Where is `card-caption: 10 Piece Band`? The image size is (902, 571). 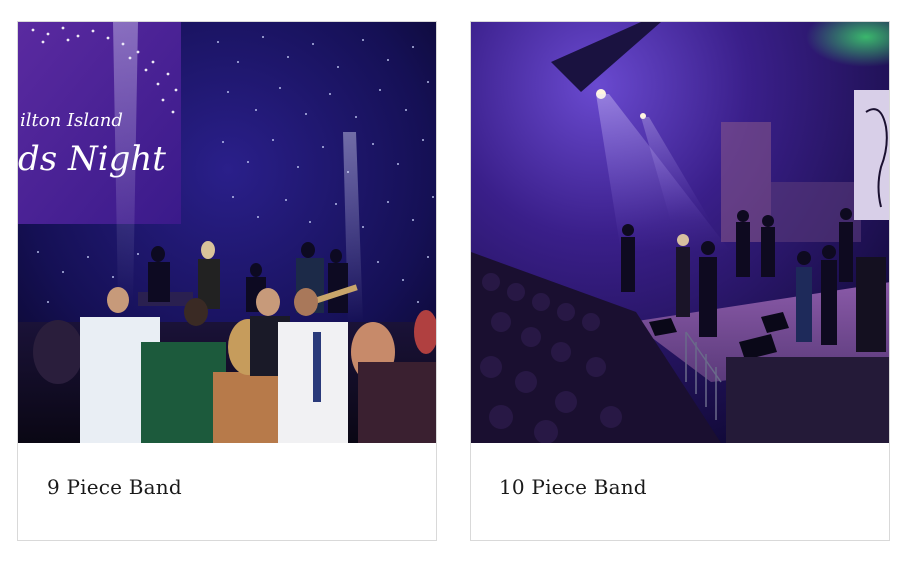
card-caption: 10 Piece Band is located at coordinates (680, 491).